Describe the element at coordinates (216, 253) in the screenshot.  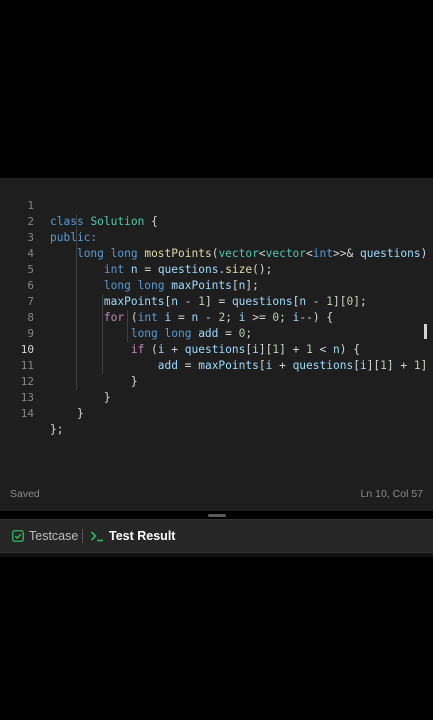
I see `code-line: 4 int n = questions.size();` at that location.